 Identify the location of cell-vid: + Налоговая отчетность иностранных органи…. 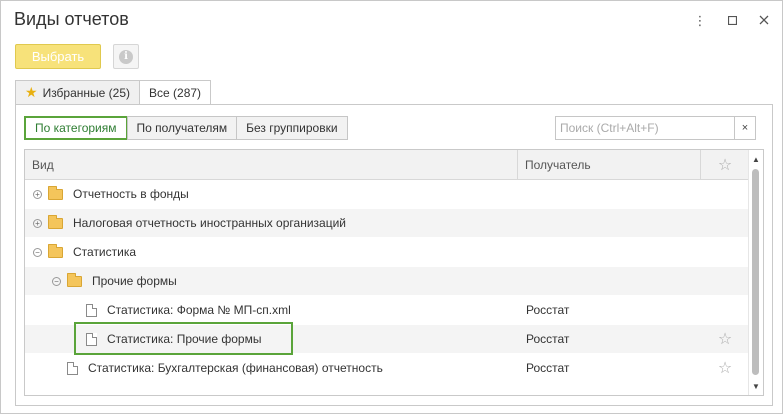
(271, 223).